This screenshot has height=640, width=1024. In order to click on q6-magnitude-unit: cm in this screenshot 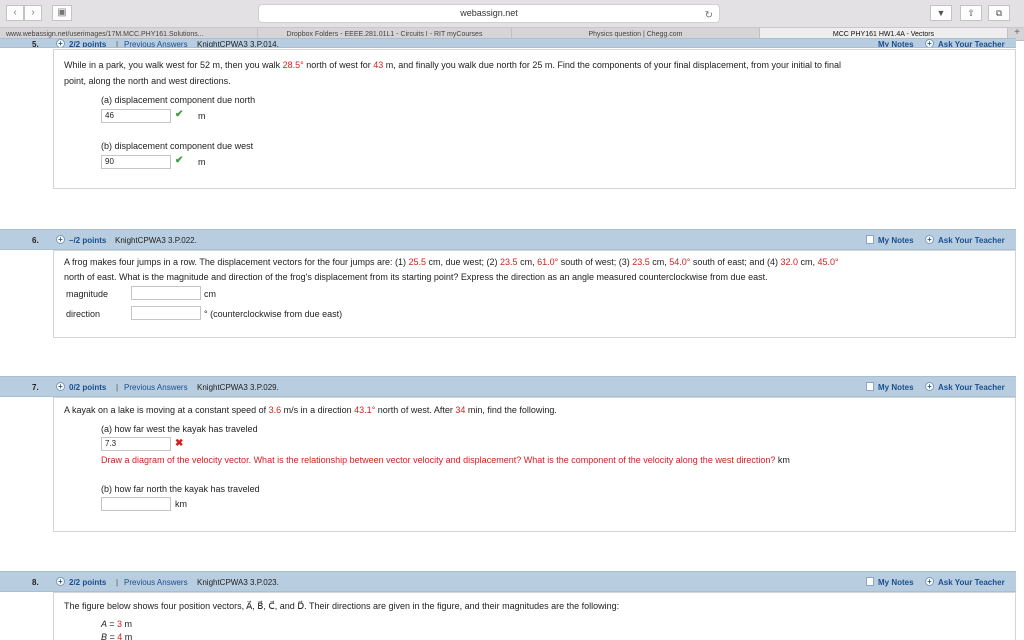, I will do `click(210, 294)`.